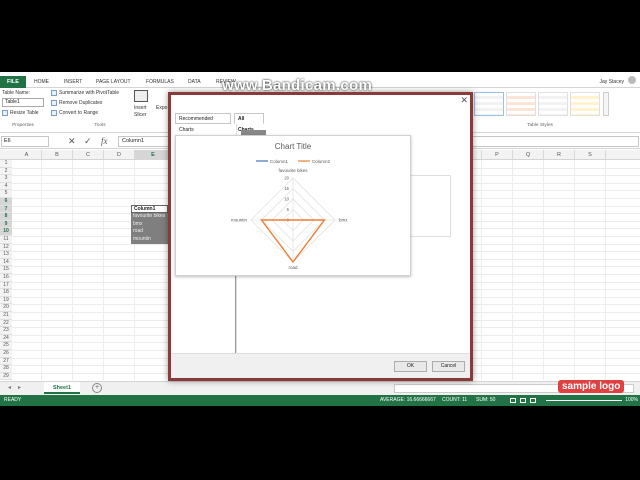 The image size is (640, 480). What do you see at coordinates (448, 366) in the screenshot?
I see `cancel-button: Cancel` at bounding box center [448, 366].